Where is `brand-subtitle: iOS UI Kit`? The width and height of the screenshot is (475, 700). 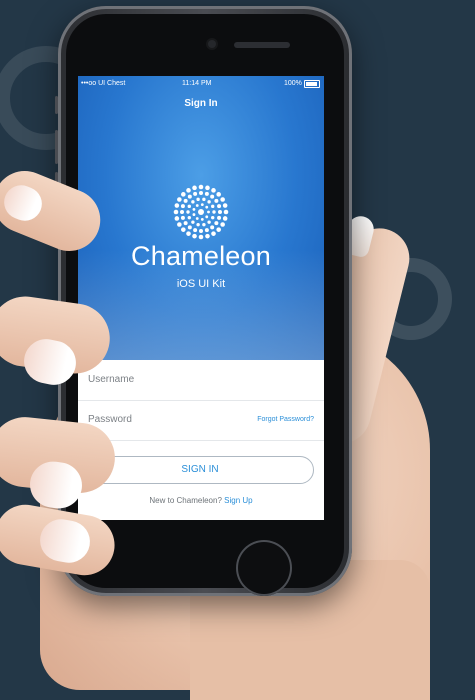 brand-subtitle: iOS UI Kit is located at coordinates (201, 284).